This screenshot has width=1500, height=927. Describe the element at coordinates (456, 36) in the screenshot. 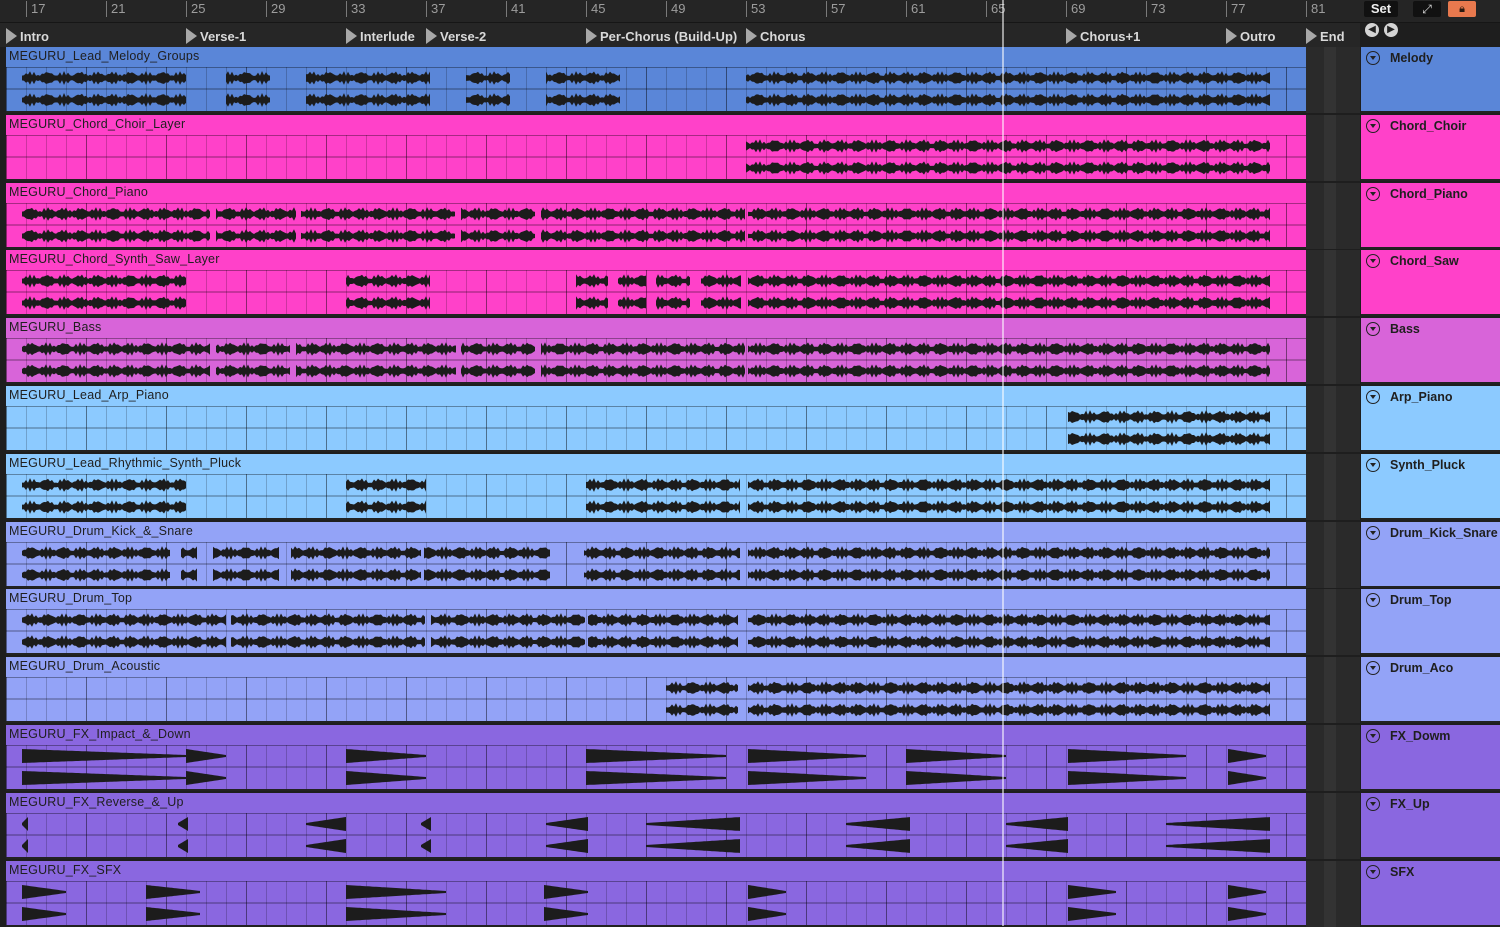

I see `locator-verse-2: Verse-2` at that location.